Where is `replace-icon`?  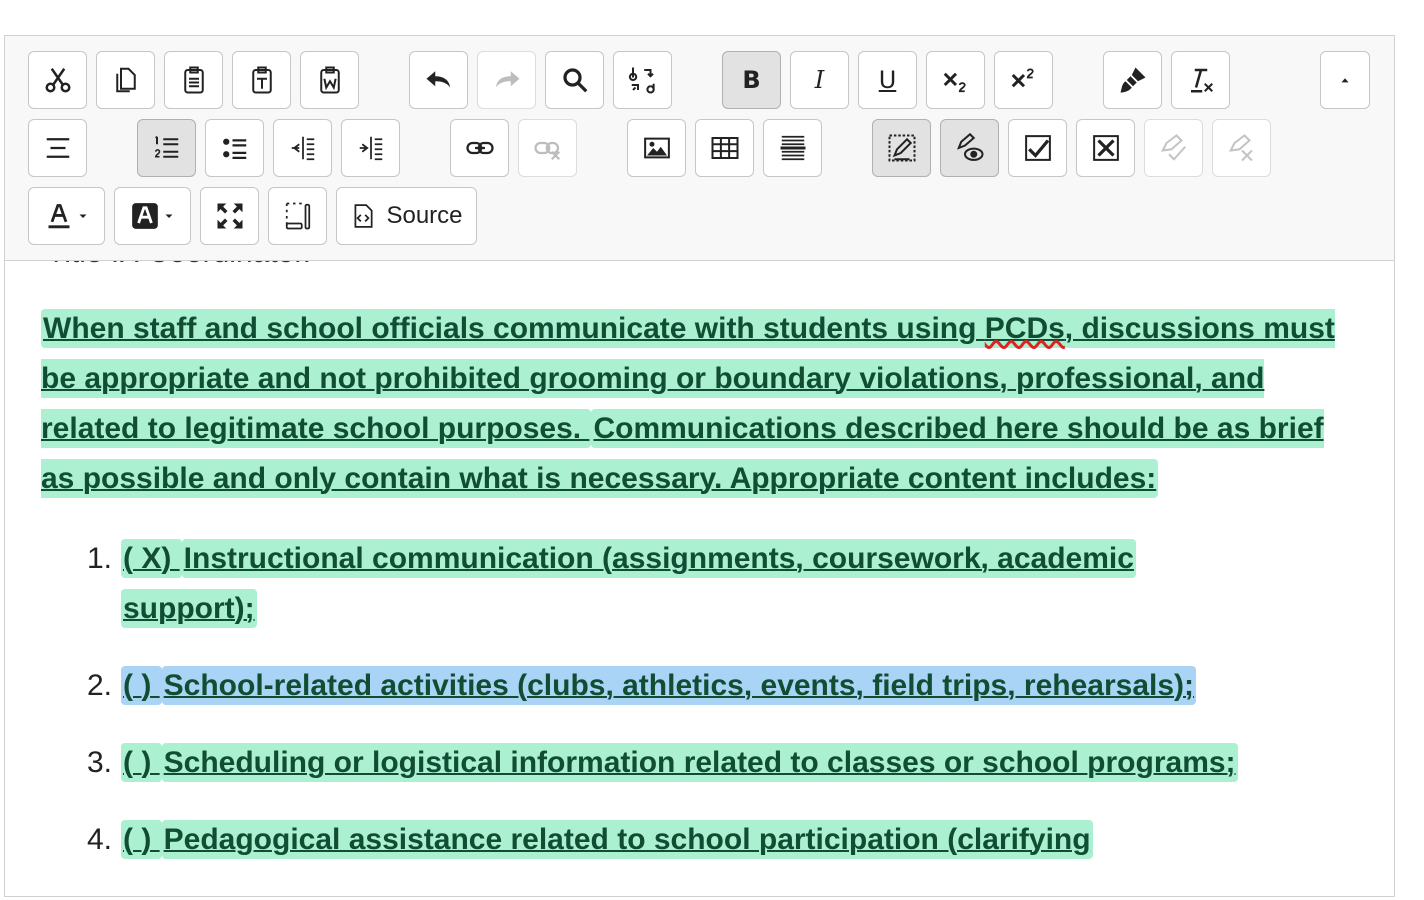
replace-icon is located at coordinates (641, 80).